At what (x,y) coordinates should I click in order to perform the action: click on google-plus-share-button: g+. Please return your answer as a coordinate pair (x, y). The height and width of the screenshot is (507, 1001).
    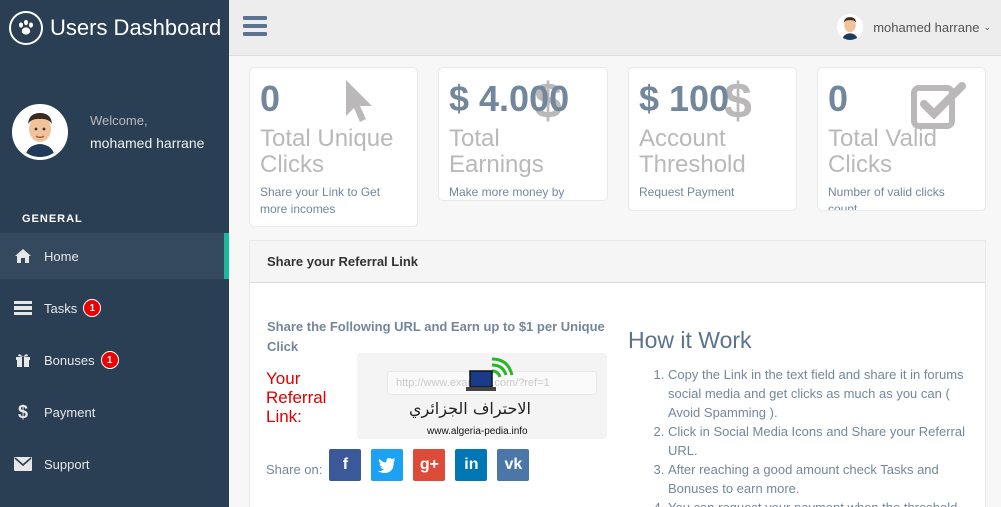
    Looking at the image, I should click on (429, 465).